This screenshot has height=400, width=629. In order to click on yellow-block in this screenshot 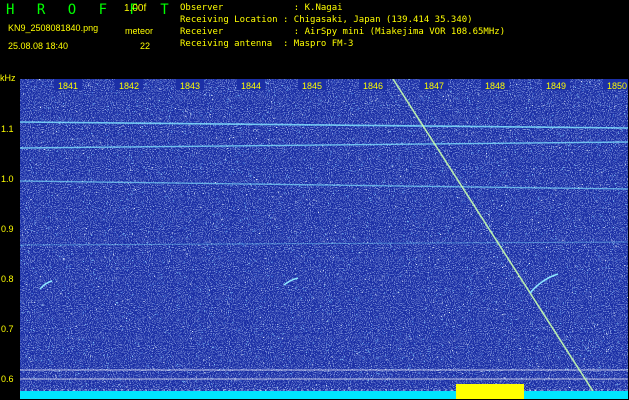, I will do `click(490, 391)`.